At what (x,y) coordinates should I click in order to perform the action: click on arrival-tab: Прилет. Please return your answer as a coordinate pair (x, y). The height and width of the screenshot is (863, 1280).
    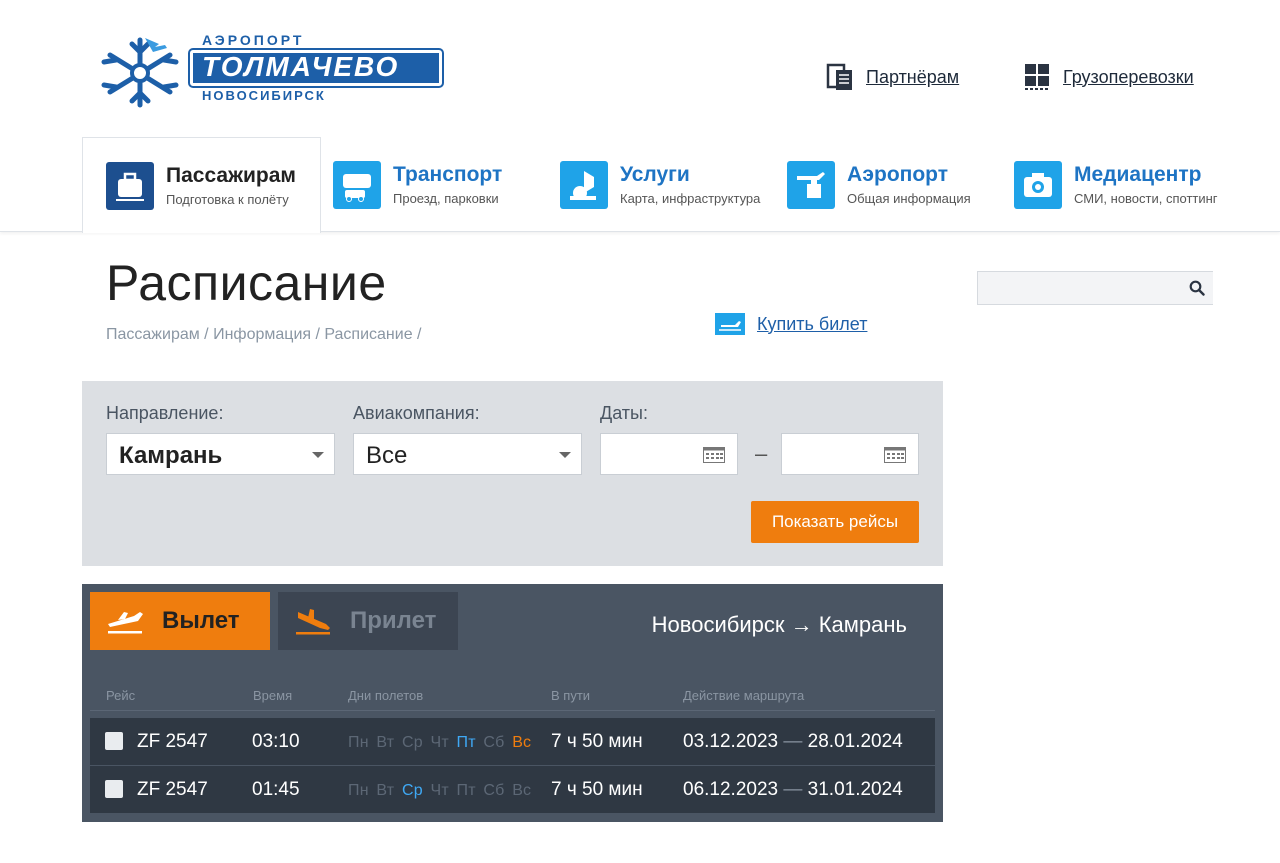
    Looking at the image, I should click on (368, 621).